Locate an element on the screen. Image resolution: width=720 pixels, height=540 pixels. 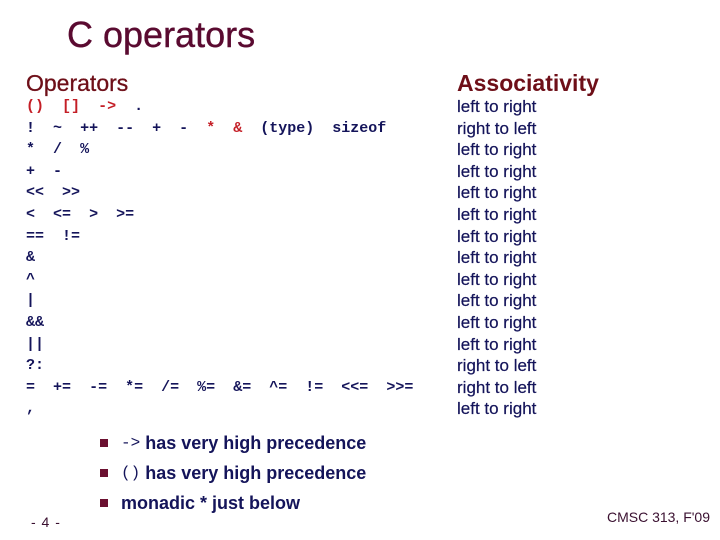
operator-row: | is located at coordinates (219, 301).